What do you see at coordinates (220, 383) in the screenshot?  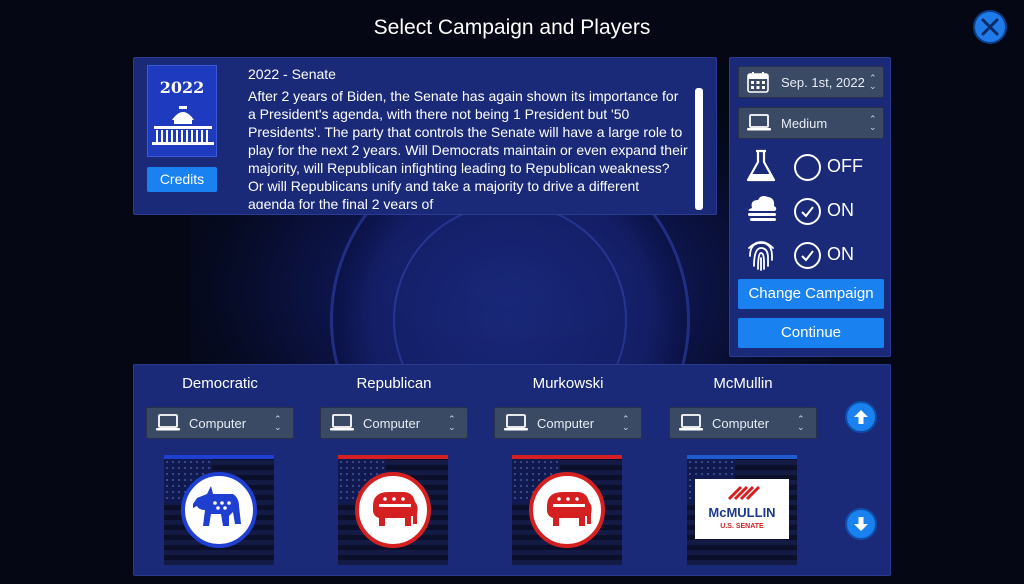 I see `party-name: Democratic` at bounding box center [220, 383].